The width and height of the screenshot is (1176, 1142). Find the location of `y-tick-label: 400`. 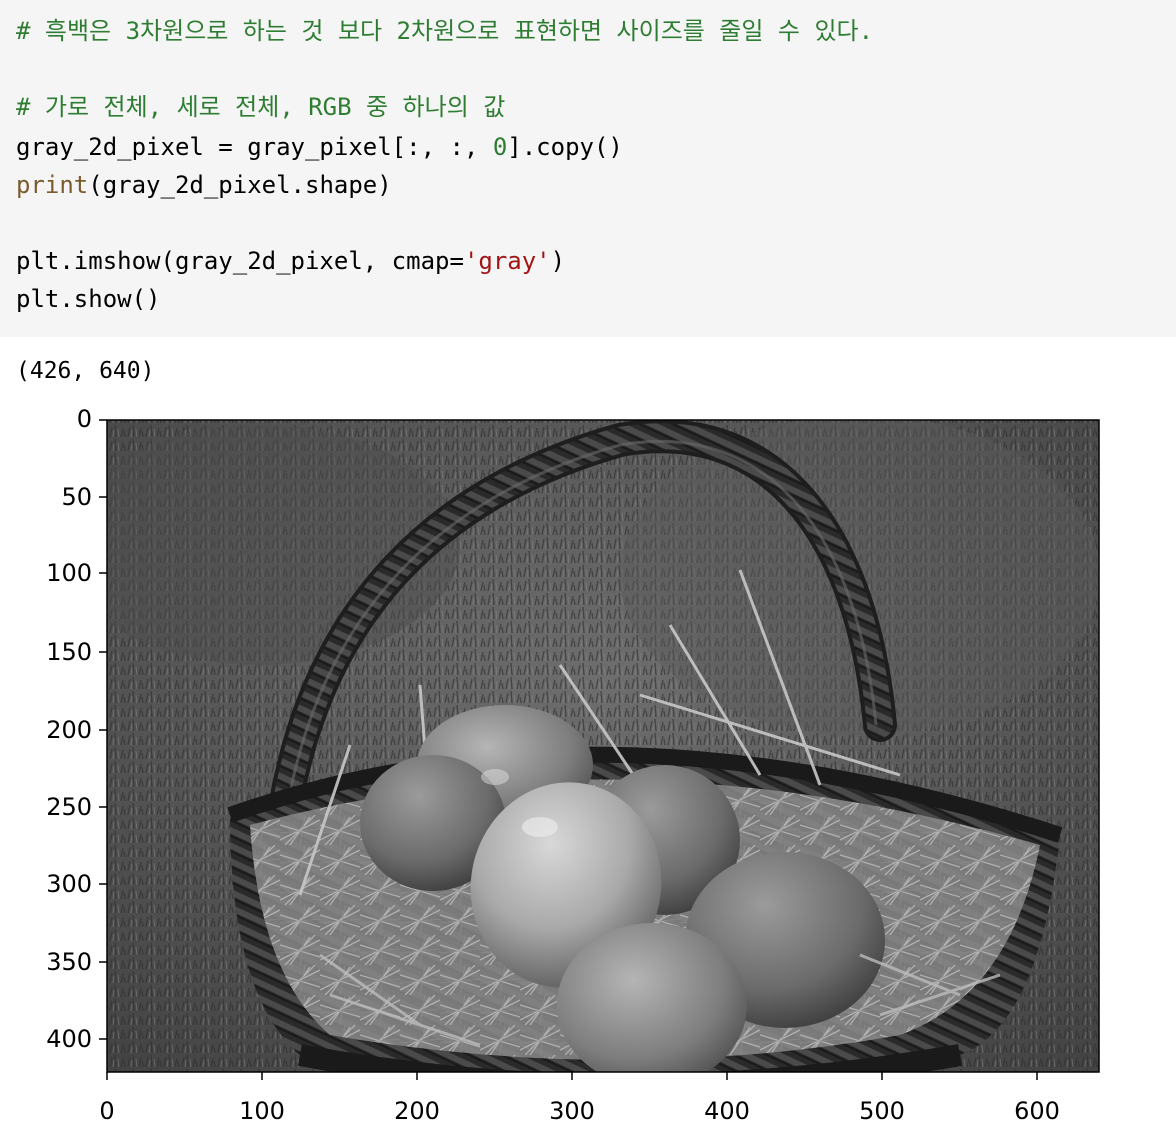

y-tick-label: 400 is located at coordinates (69, 1039).